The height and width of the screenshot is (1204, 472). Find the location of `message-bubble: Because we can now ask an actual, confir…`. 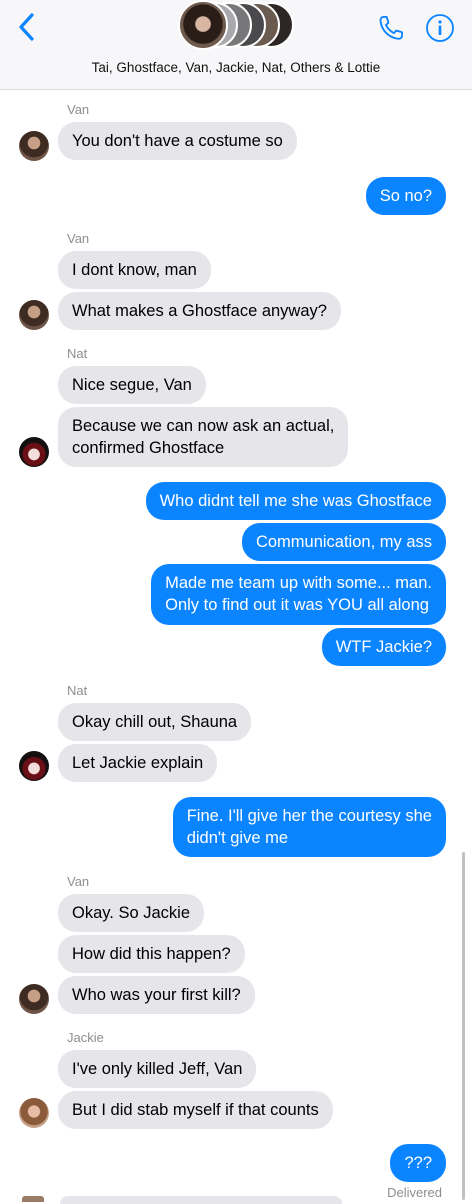

message-bubble: Because we can now ask an actual, confir… is located at coordinates (203, 437).